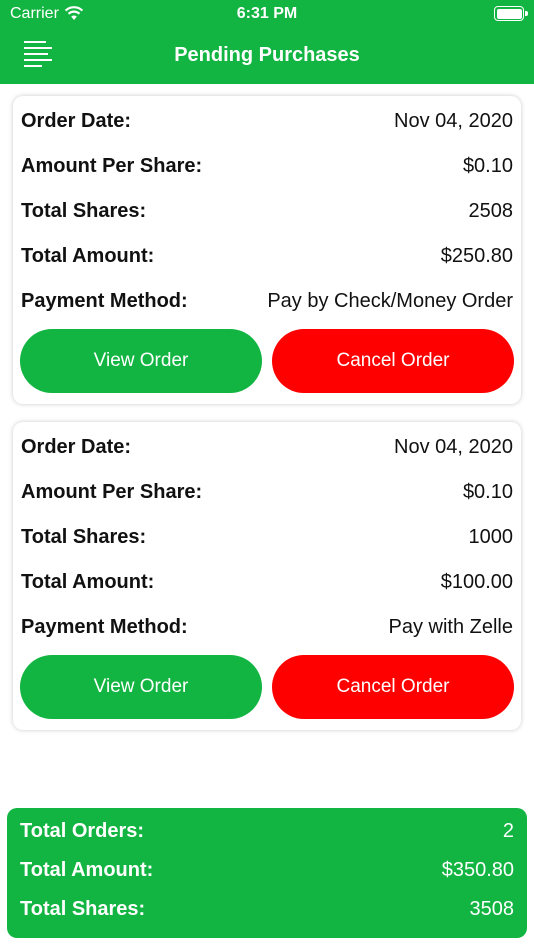 This screenshot has height=950, width=534. Describe the element at coordinates (477, 870) in the screenshot. I see `summary-total-amount-value: $350.80` at that location.